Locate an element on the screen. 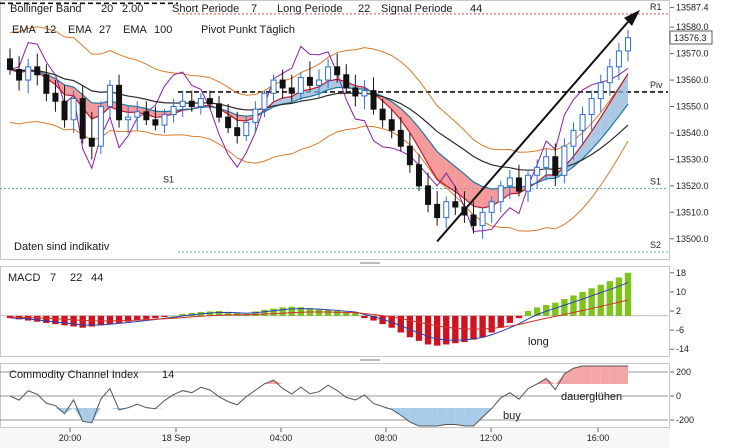 The height and width of the screenshot is (448, 743). current-price-label: 13576.3 is located at coordinates (690, 38).